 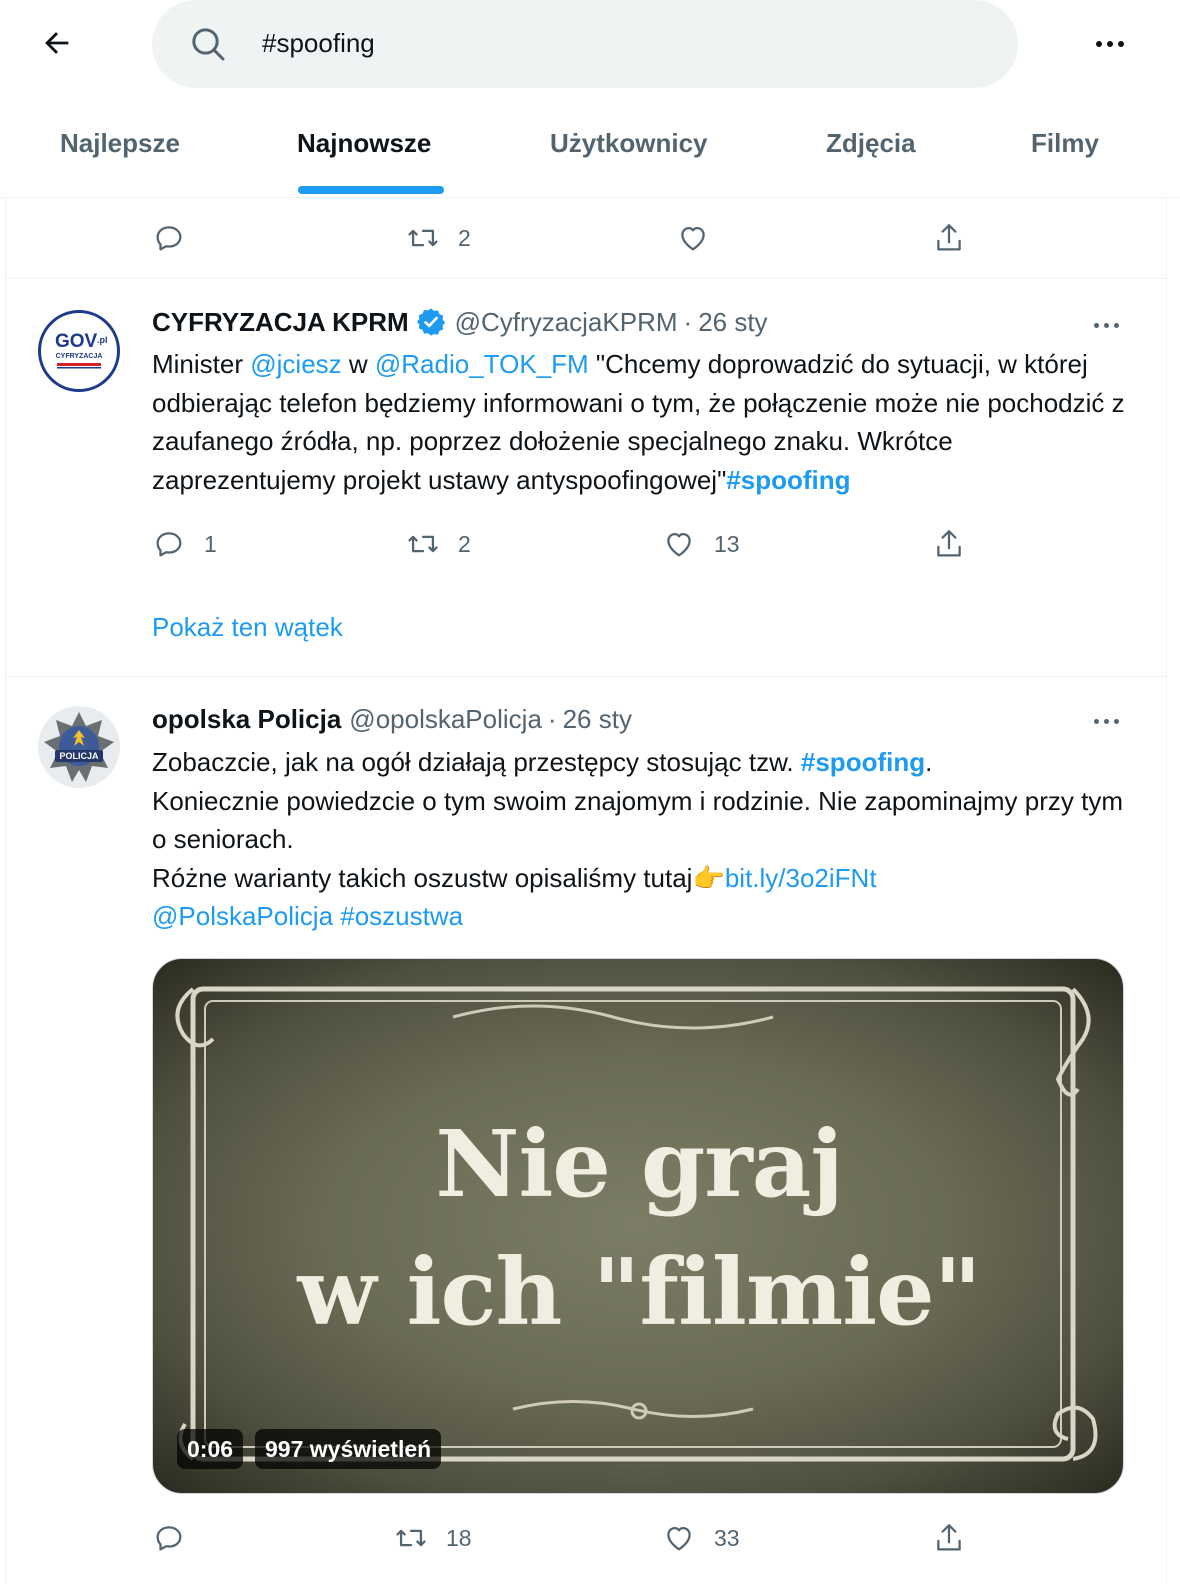 What do you see at coordinates (76, 341) in the screenshot?
I see `svg-text: GOV` at bounding box center [76, 341].